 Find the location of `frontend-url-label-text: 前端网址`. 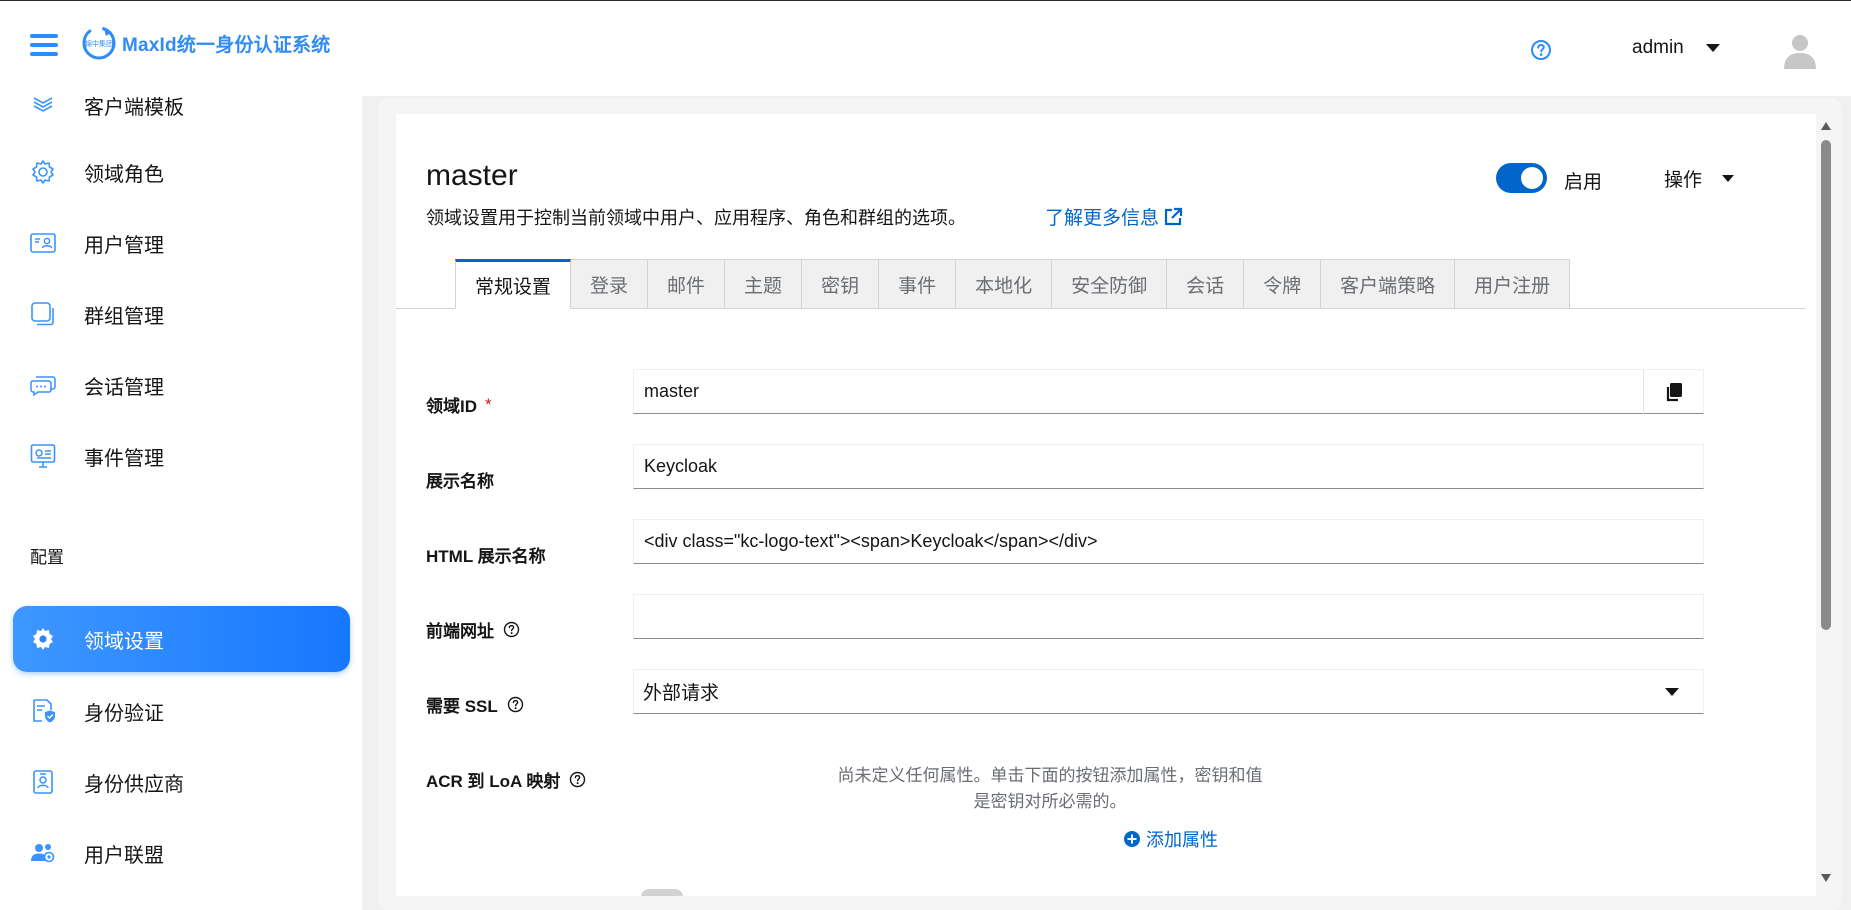

frontend-url-label-text: 前端网址 is located at coordinates (460, 631).